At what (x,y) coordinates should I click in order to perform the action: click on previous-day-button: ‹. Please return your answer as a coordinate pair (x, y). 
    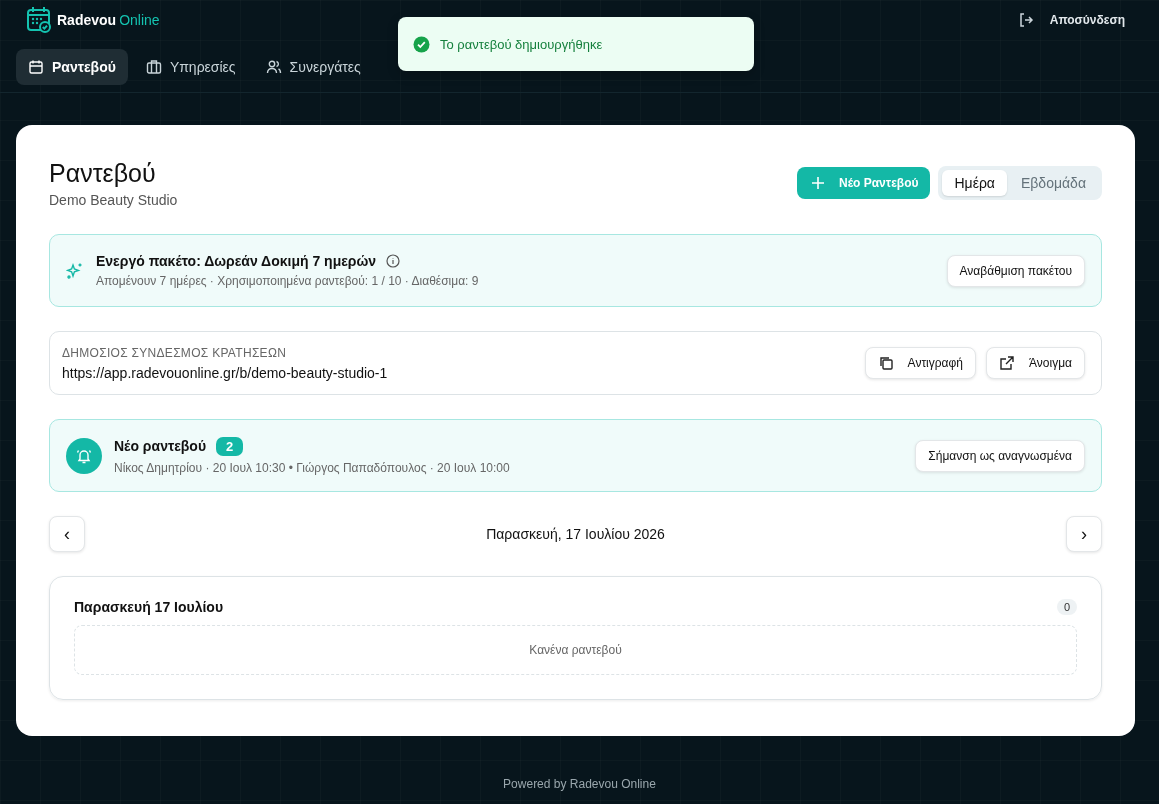
    Looking at the image, I should click on (67, 534).